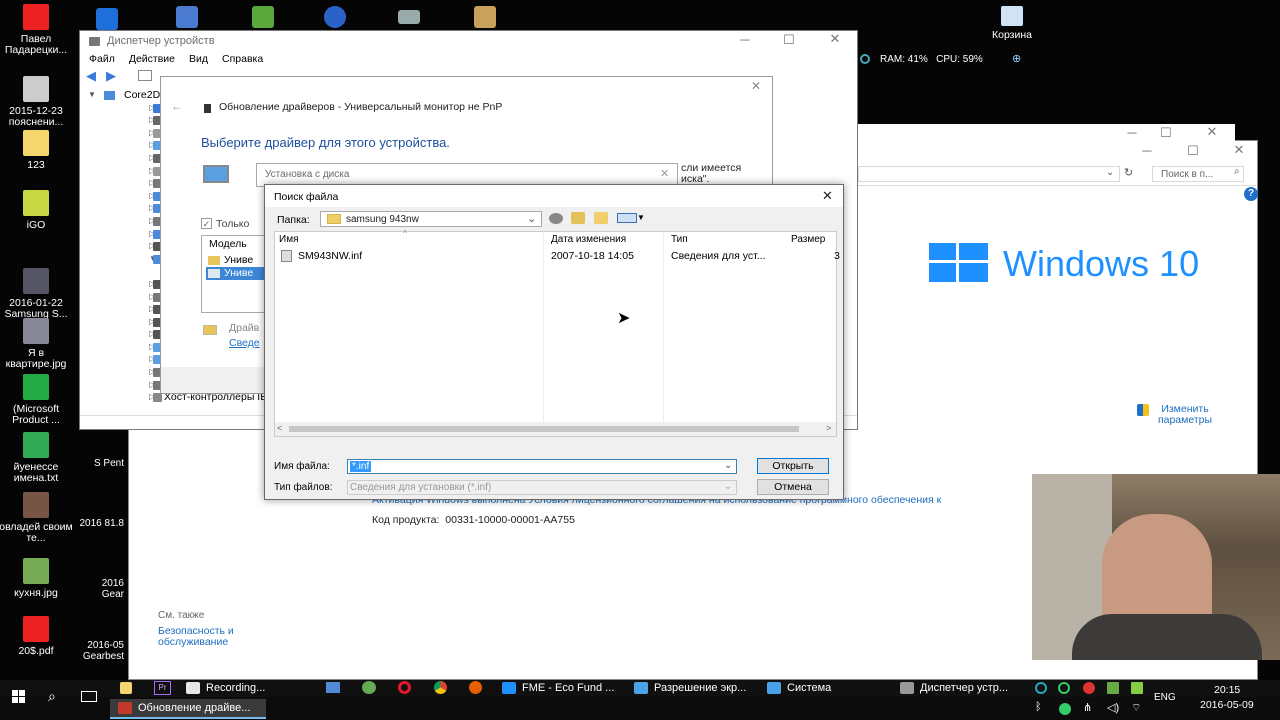 Image resolution: width=1280 pixels, height=720 pixels. What do you see at coordinates (1087, 707) in the screenshot?
I see `network-icon: ⋔` at bounding box center [1087, 707].